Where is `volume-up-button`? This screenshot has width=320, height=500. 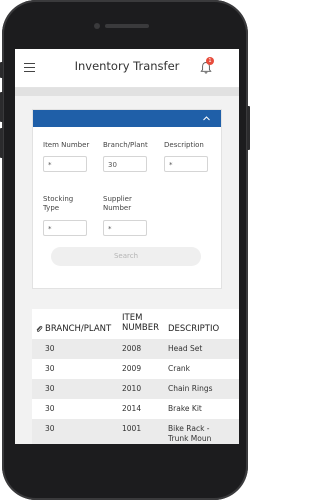
volume-up-button is located at coordinates (1, 107).